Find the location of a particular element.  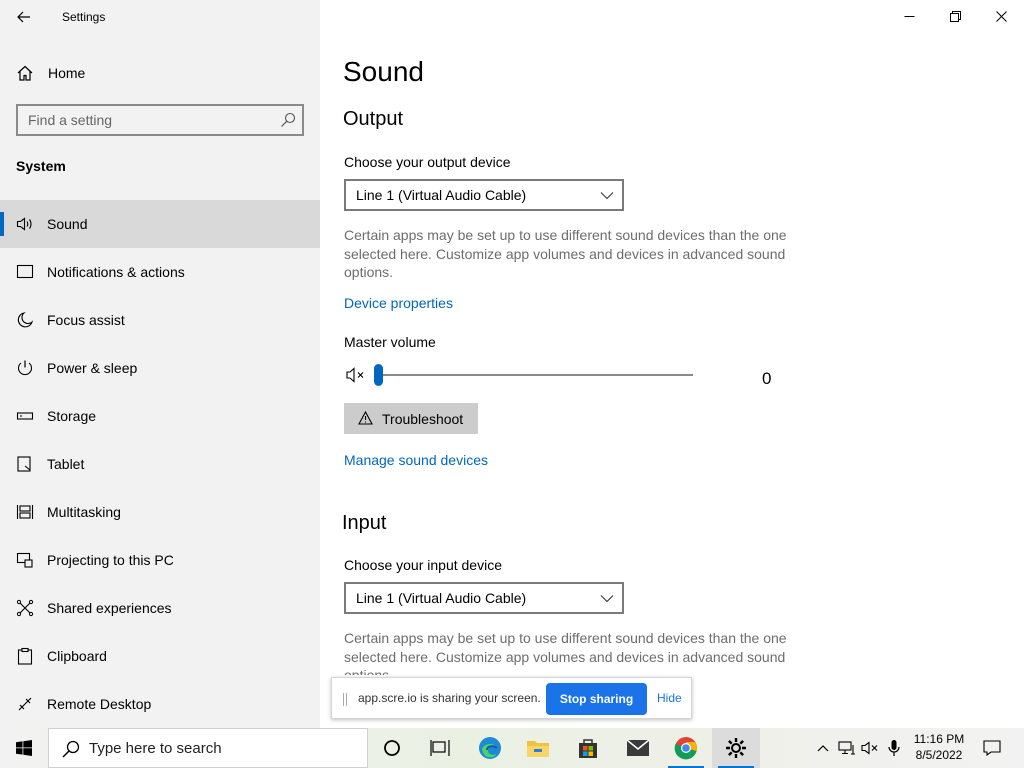

close-icon is located at coordinates (1001, 16).